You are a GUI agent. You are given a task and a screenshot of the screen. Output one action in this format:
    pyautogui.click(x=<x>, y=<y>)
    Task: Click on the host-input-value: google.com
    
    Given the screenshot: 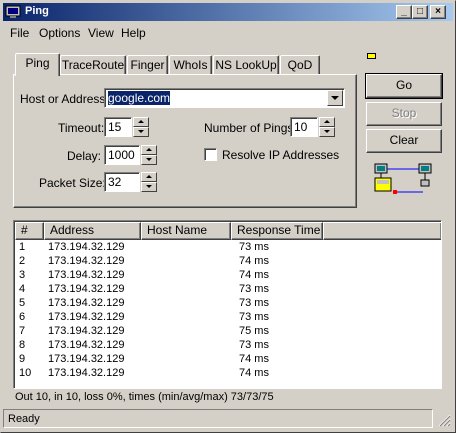 What is the action you would take?
    pyautogui.click(x=139, y=98)
    